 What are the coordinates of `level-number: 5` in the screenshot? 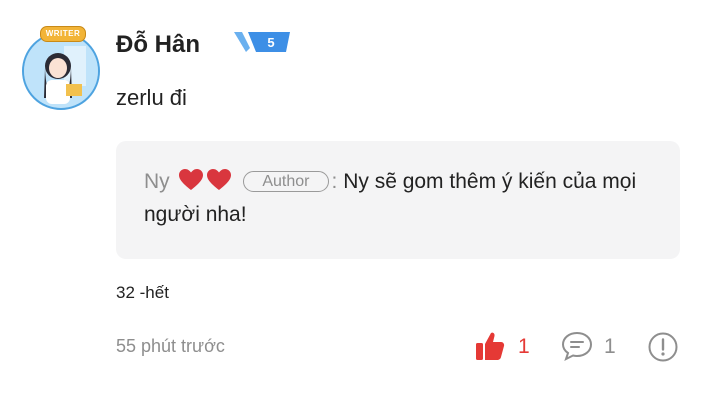 It's located at (270, 42).